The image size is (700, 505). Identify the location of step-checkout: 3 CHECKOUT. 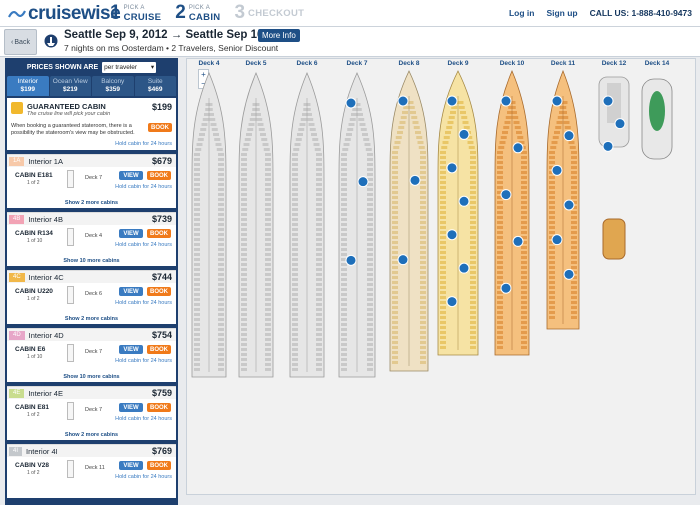
(269, 13).